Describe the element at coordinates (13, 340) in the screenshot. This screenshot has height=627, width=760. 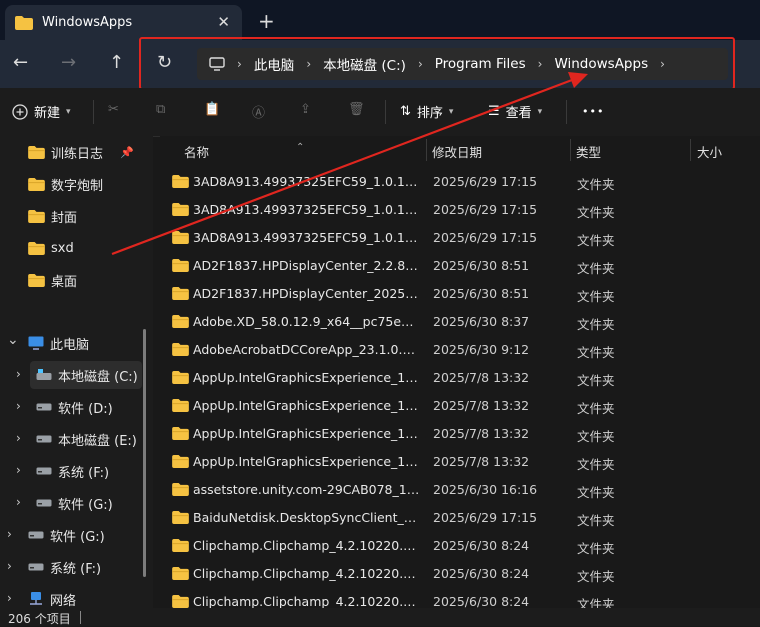
I see `chevron-down-icon: ⌄` at that location.